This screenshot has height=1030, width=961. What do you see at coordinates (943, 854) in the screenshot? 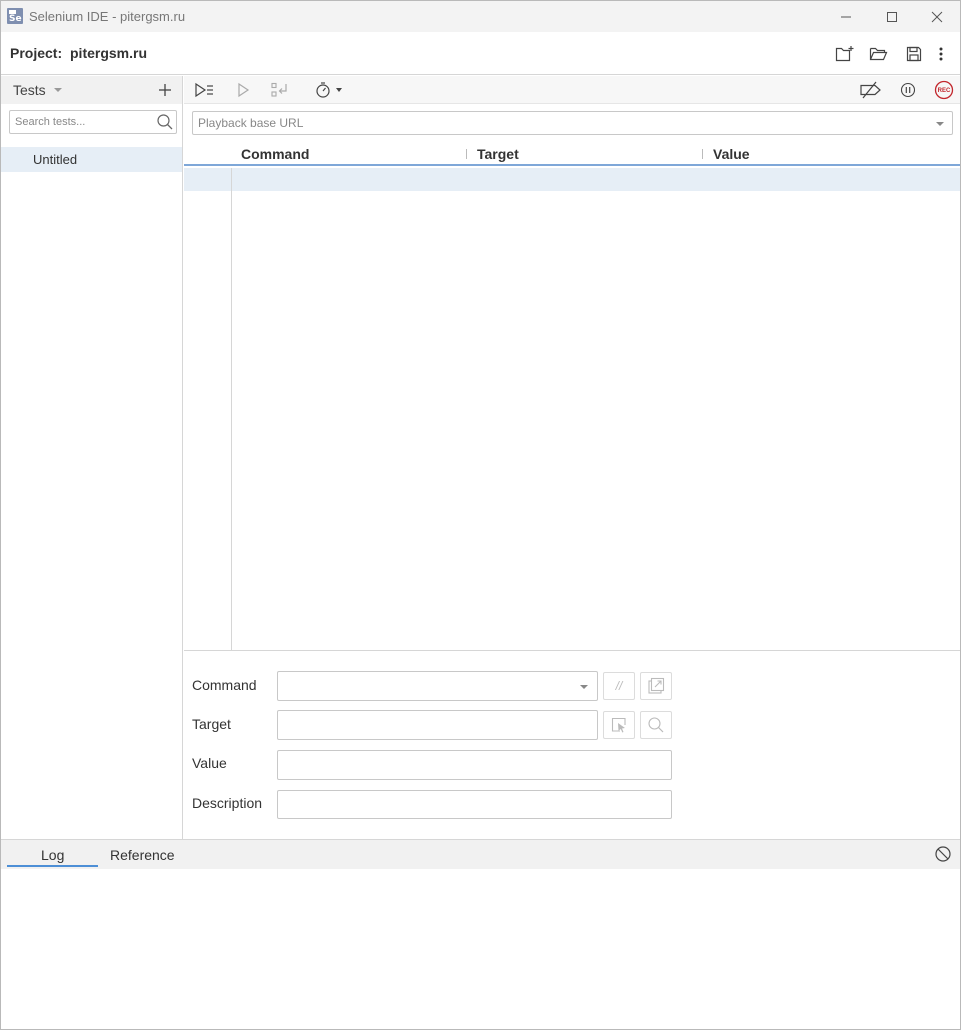
I see `clear-log-icon` at bounding box center [943, 854].